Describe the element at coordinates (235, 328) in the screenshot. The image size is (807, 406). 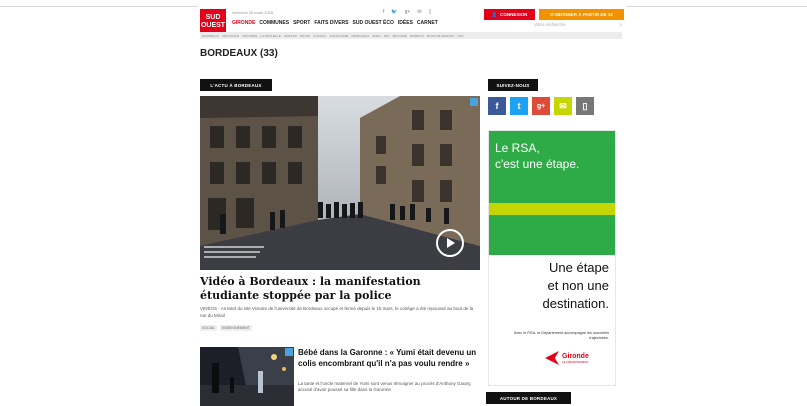
I see `tag-enseignement: ENSEIGNEMENT` at that location.